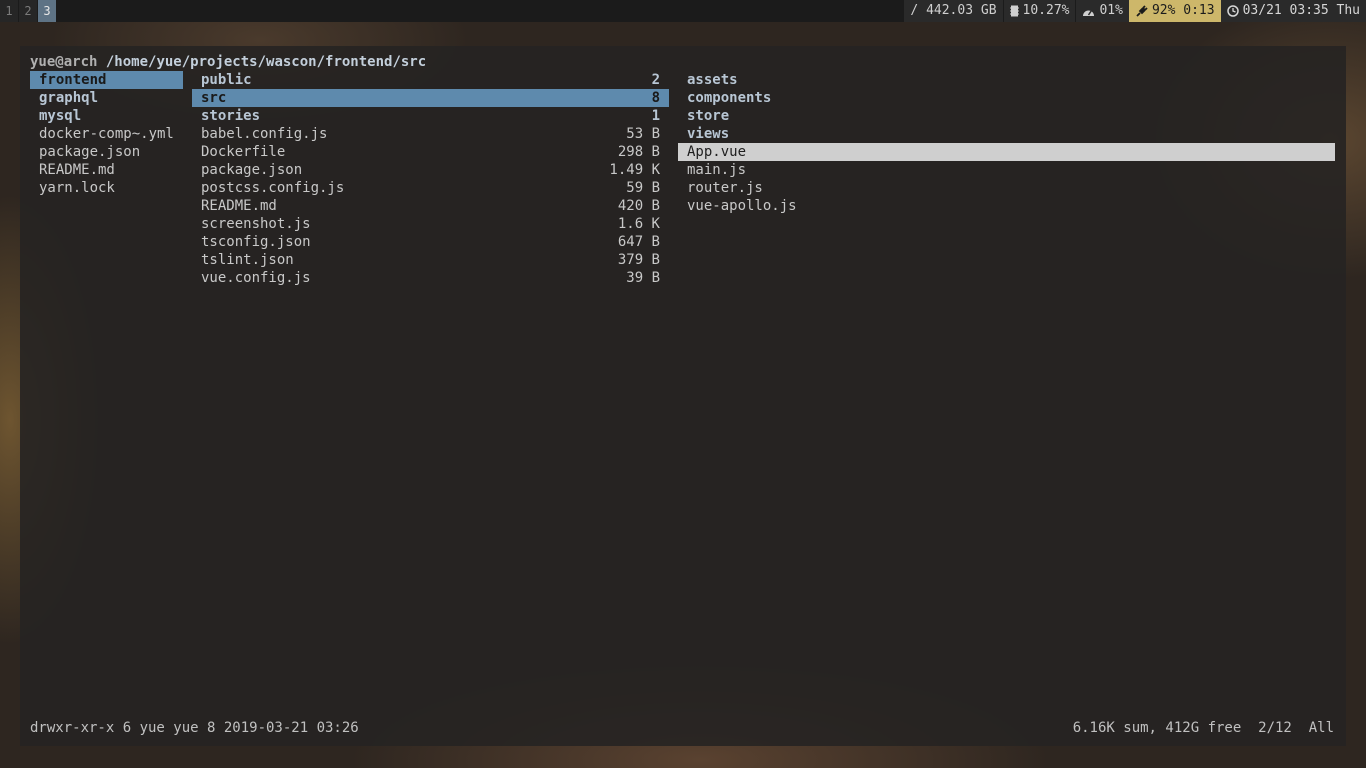  I want to click on list-item: router.js, so click(1006, 188).